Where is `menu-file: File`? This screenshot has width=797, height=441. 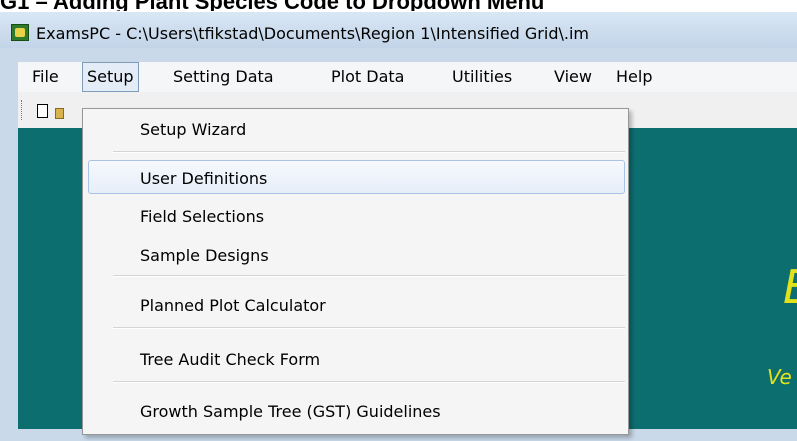
menu-file: File is located at coordinates (45, 77).